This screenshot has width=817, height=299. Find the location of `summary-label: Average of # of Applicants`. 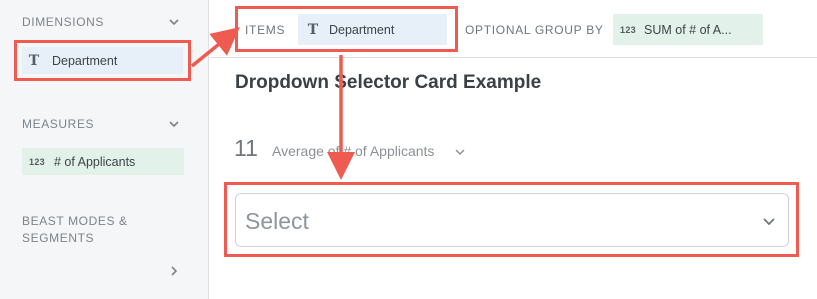

summary-label: Average of # of Applicants is located at coordinates (353, 151).